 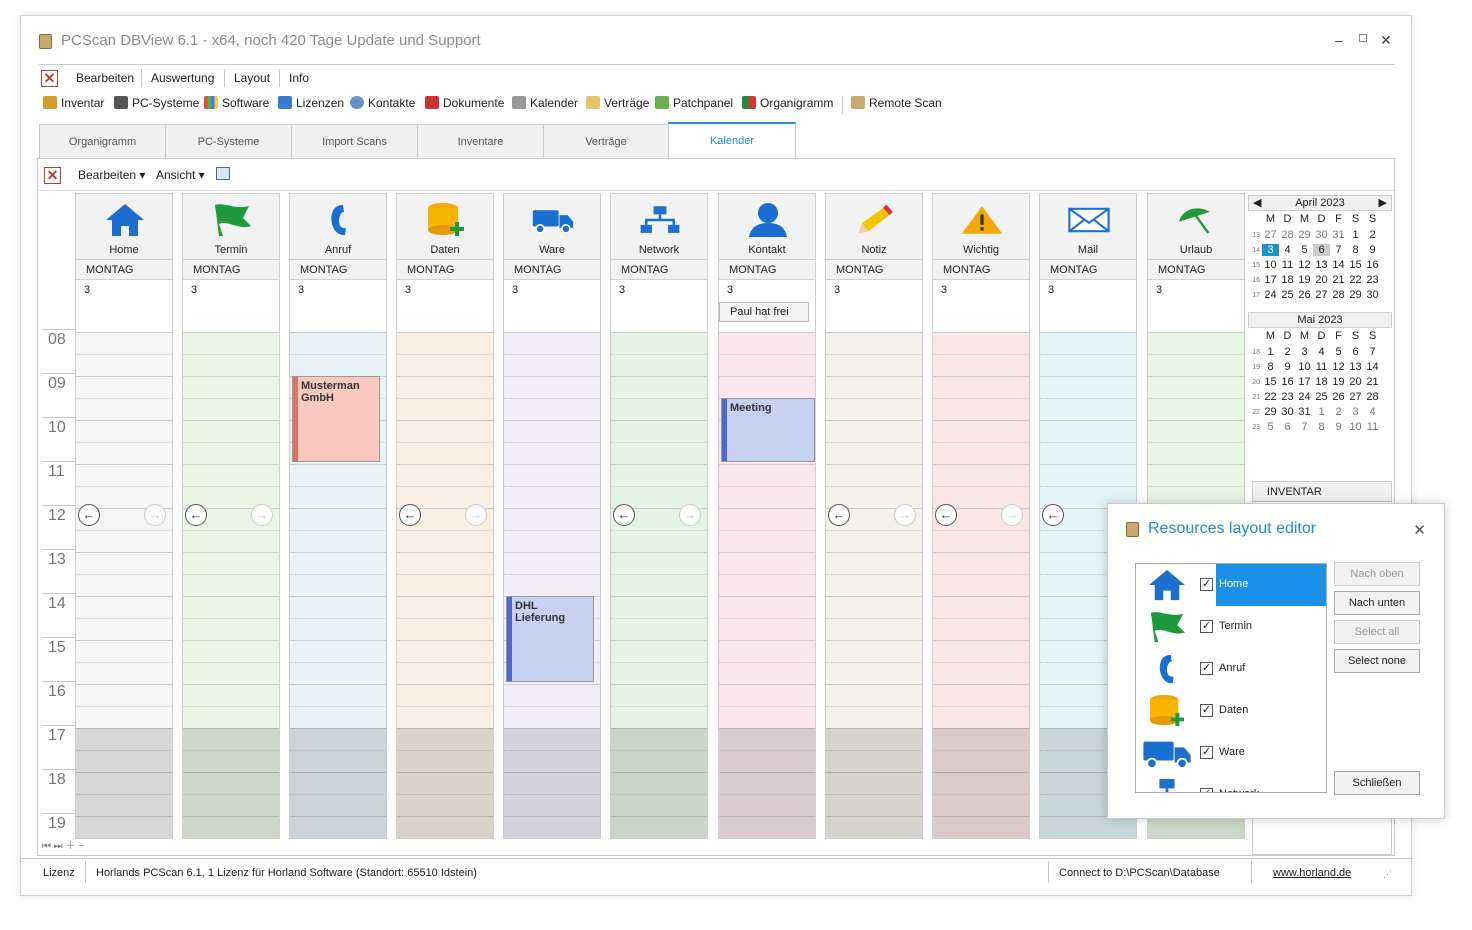 I want to click on resource-header: Anruf, so click(x=338, y=227).